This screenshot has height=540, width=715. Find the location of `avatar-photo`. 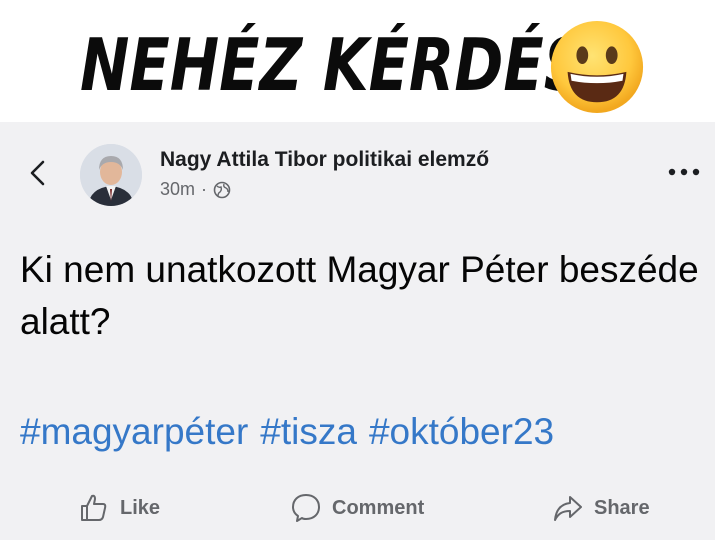

avatar-photo is located at coordinates (111, 175).